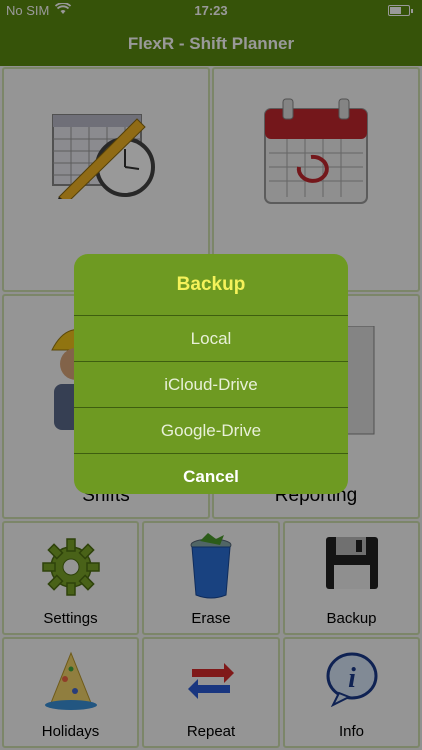 This screenshot has height=750, width=422. What do you see at coordinates (211, 338) in the screenshot?
I see `local-button: Local` at bounding box center [211, 338].